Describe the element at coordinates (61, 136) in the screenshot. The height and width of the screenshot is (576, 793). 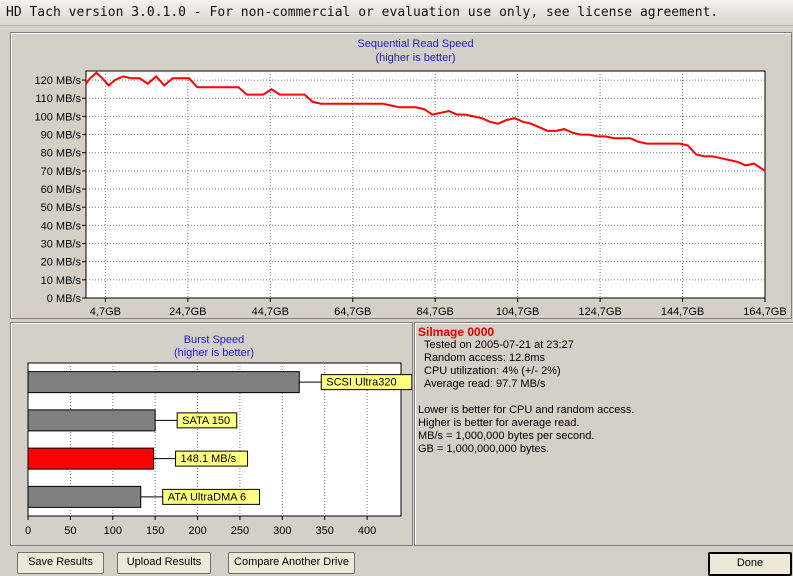
I see `y-tick-label: 90 MB/s` at that location.